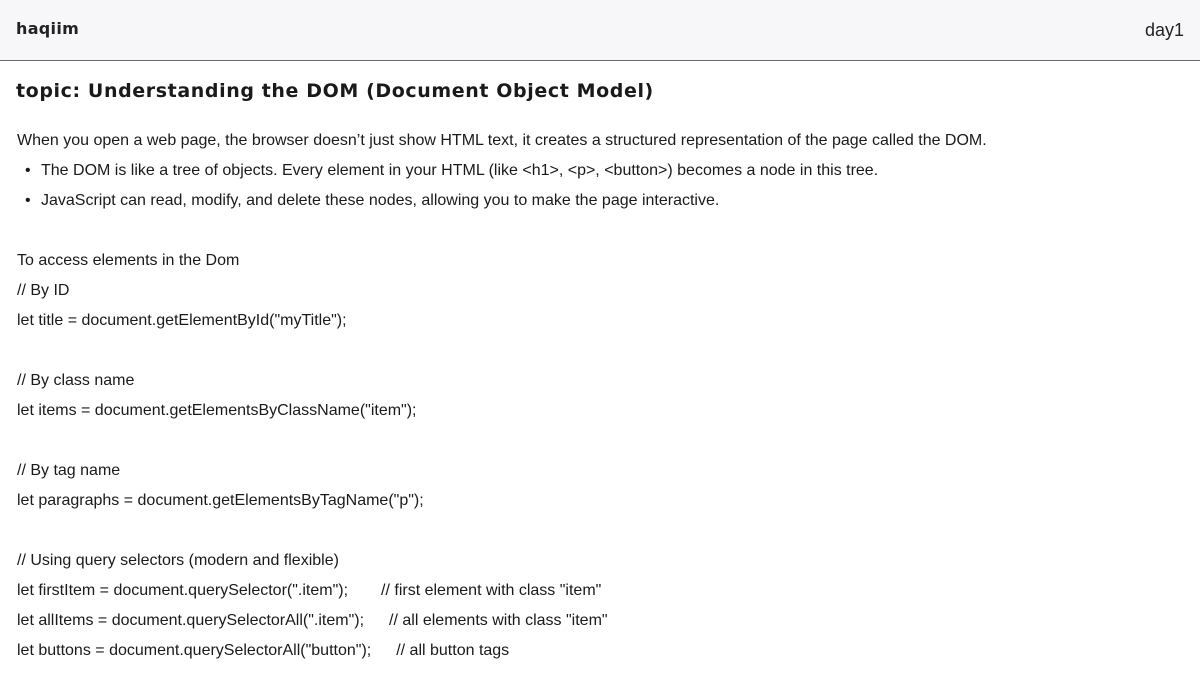 This screenshot has width=1200, height=675. I want to click on brand-name: haqiim, so click(48, 28).